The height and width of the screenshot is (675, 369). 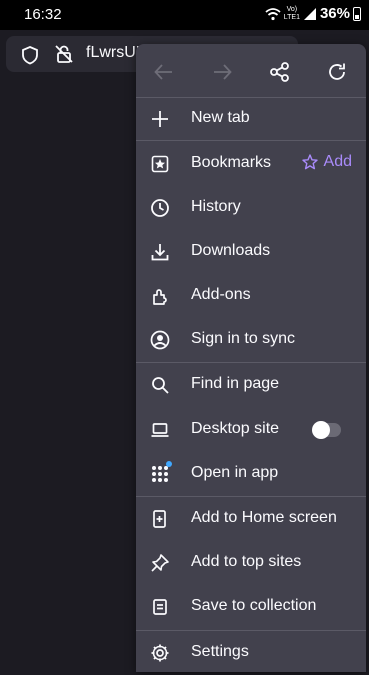 What do you see at coordinates (160, 653) in the screenshot?
I see `gear-icon` at bounding box center [160, 653].